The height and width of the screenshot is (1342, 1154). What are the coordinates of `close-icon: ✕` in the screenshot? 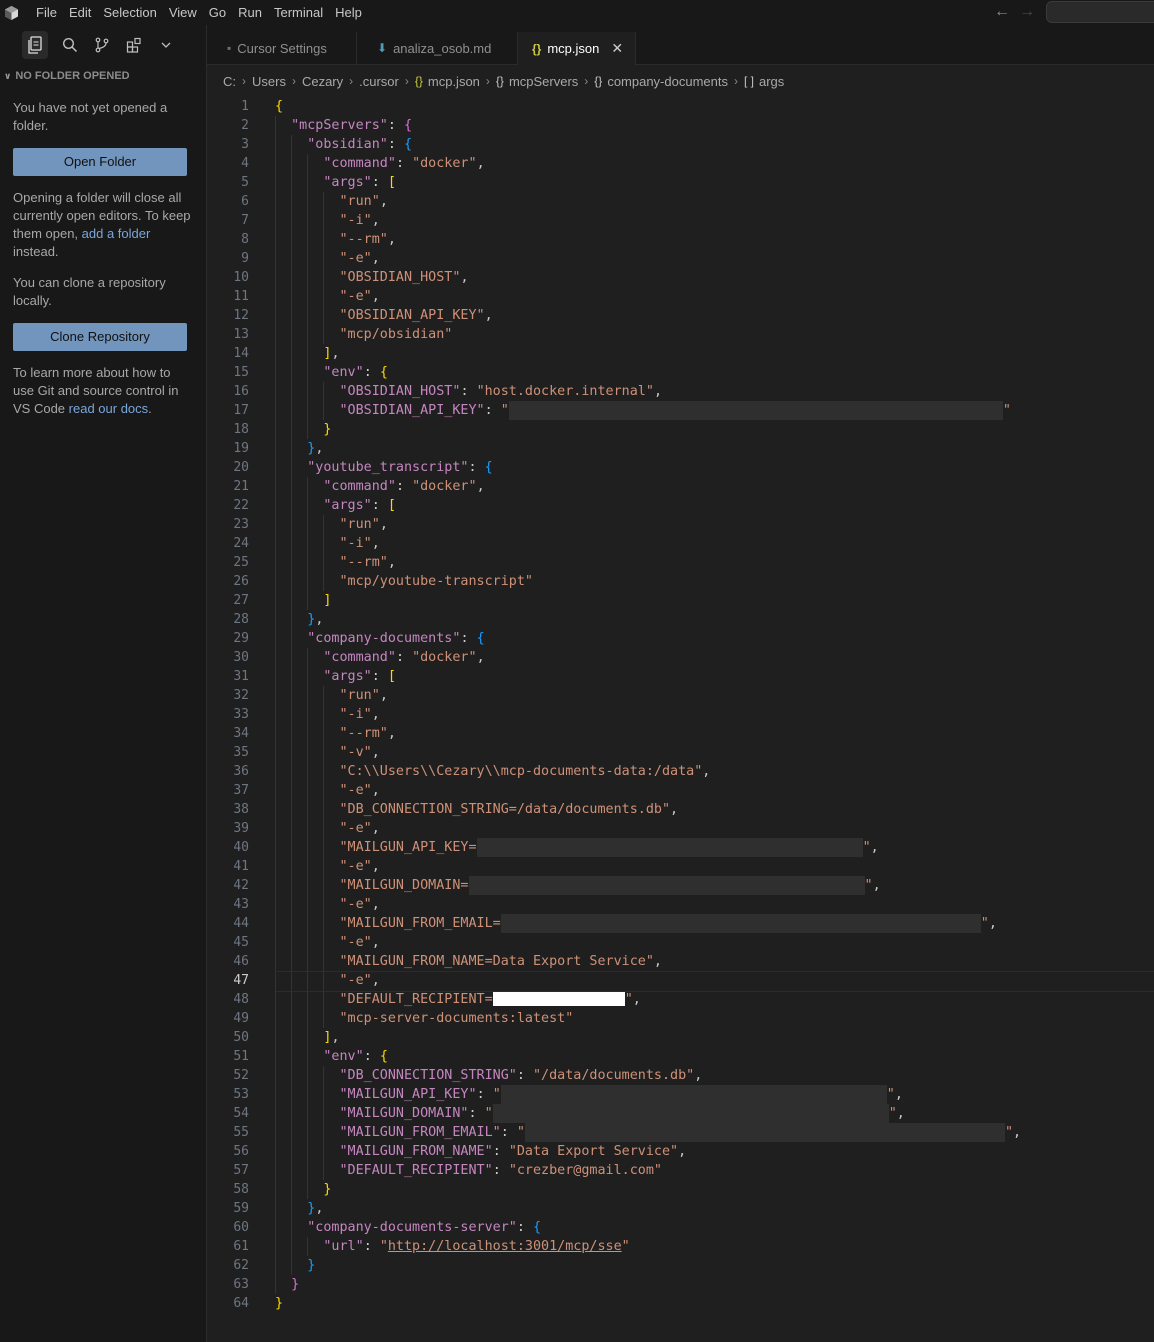 It's located at (617, 48).